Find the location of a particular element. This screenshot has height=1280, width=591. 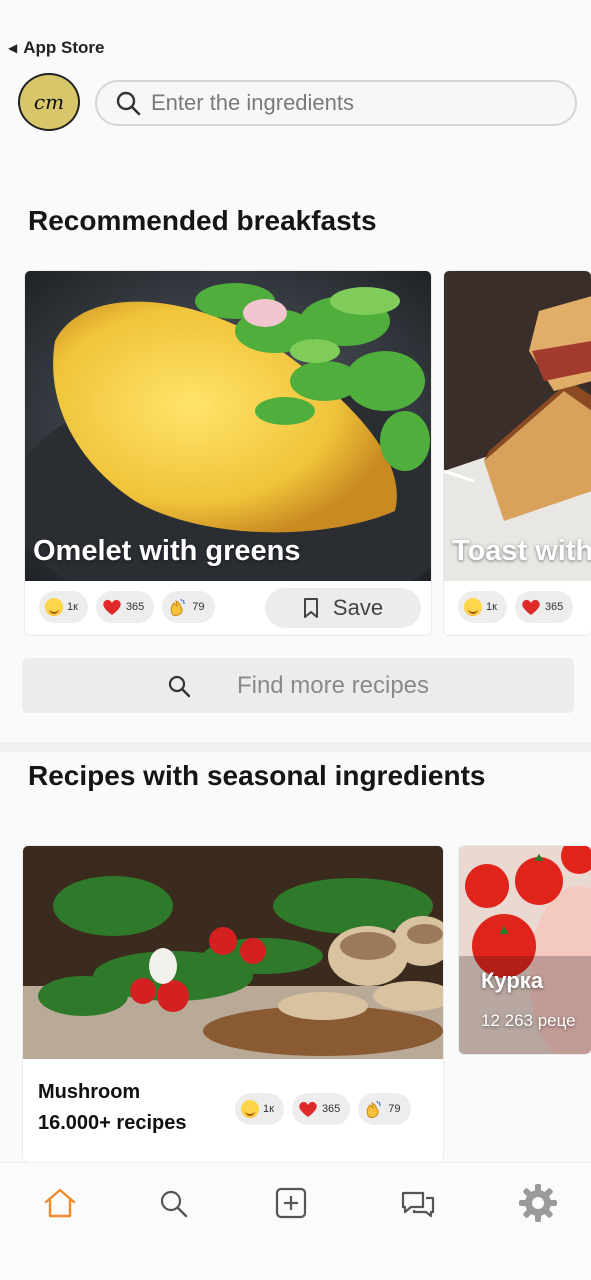

tab-settings is located at coordinates (538, 1203).